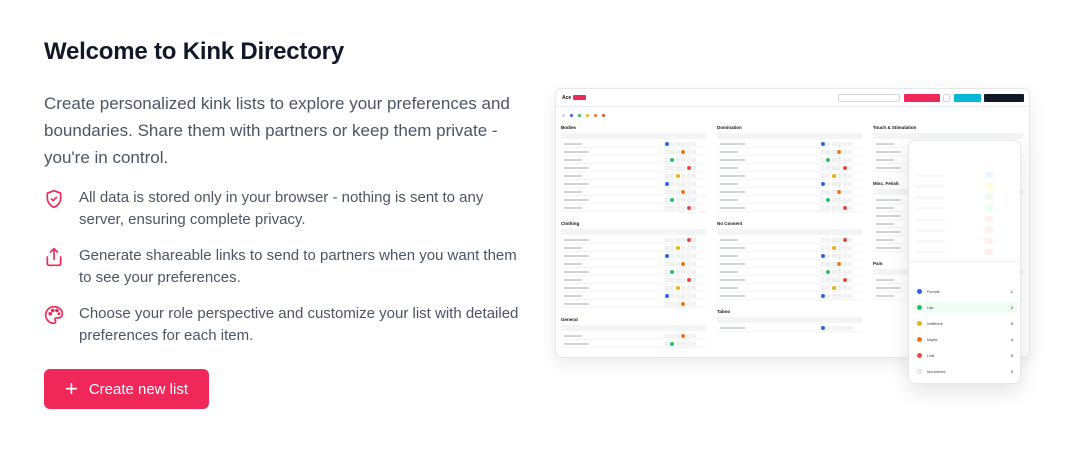 This screenshot has width=1076, height=452. Describe the element at coordinates (789, 303) in the screenshot. I see `preview-spacer` at that location.